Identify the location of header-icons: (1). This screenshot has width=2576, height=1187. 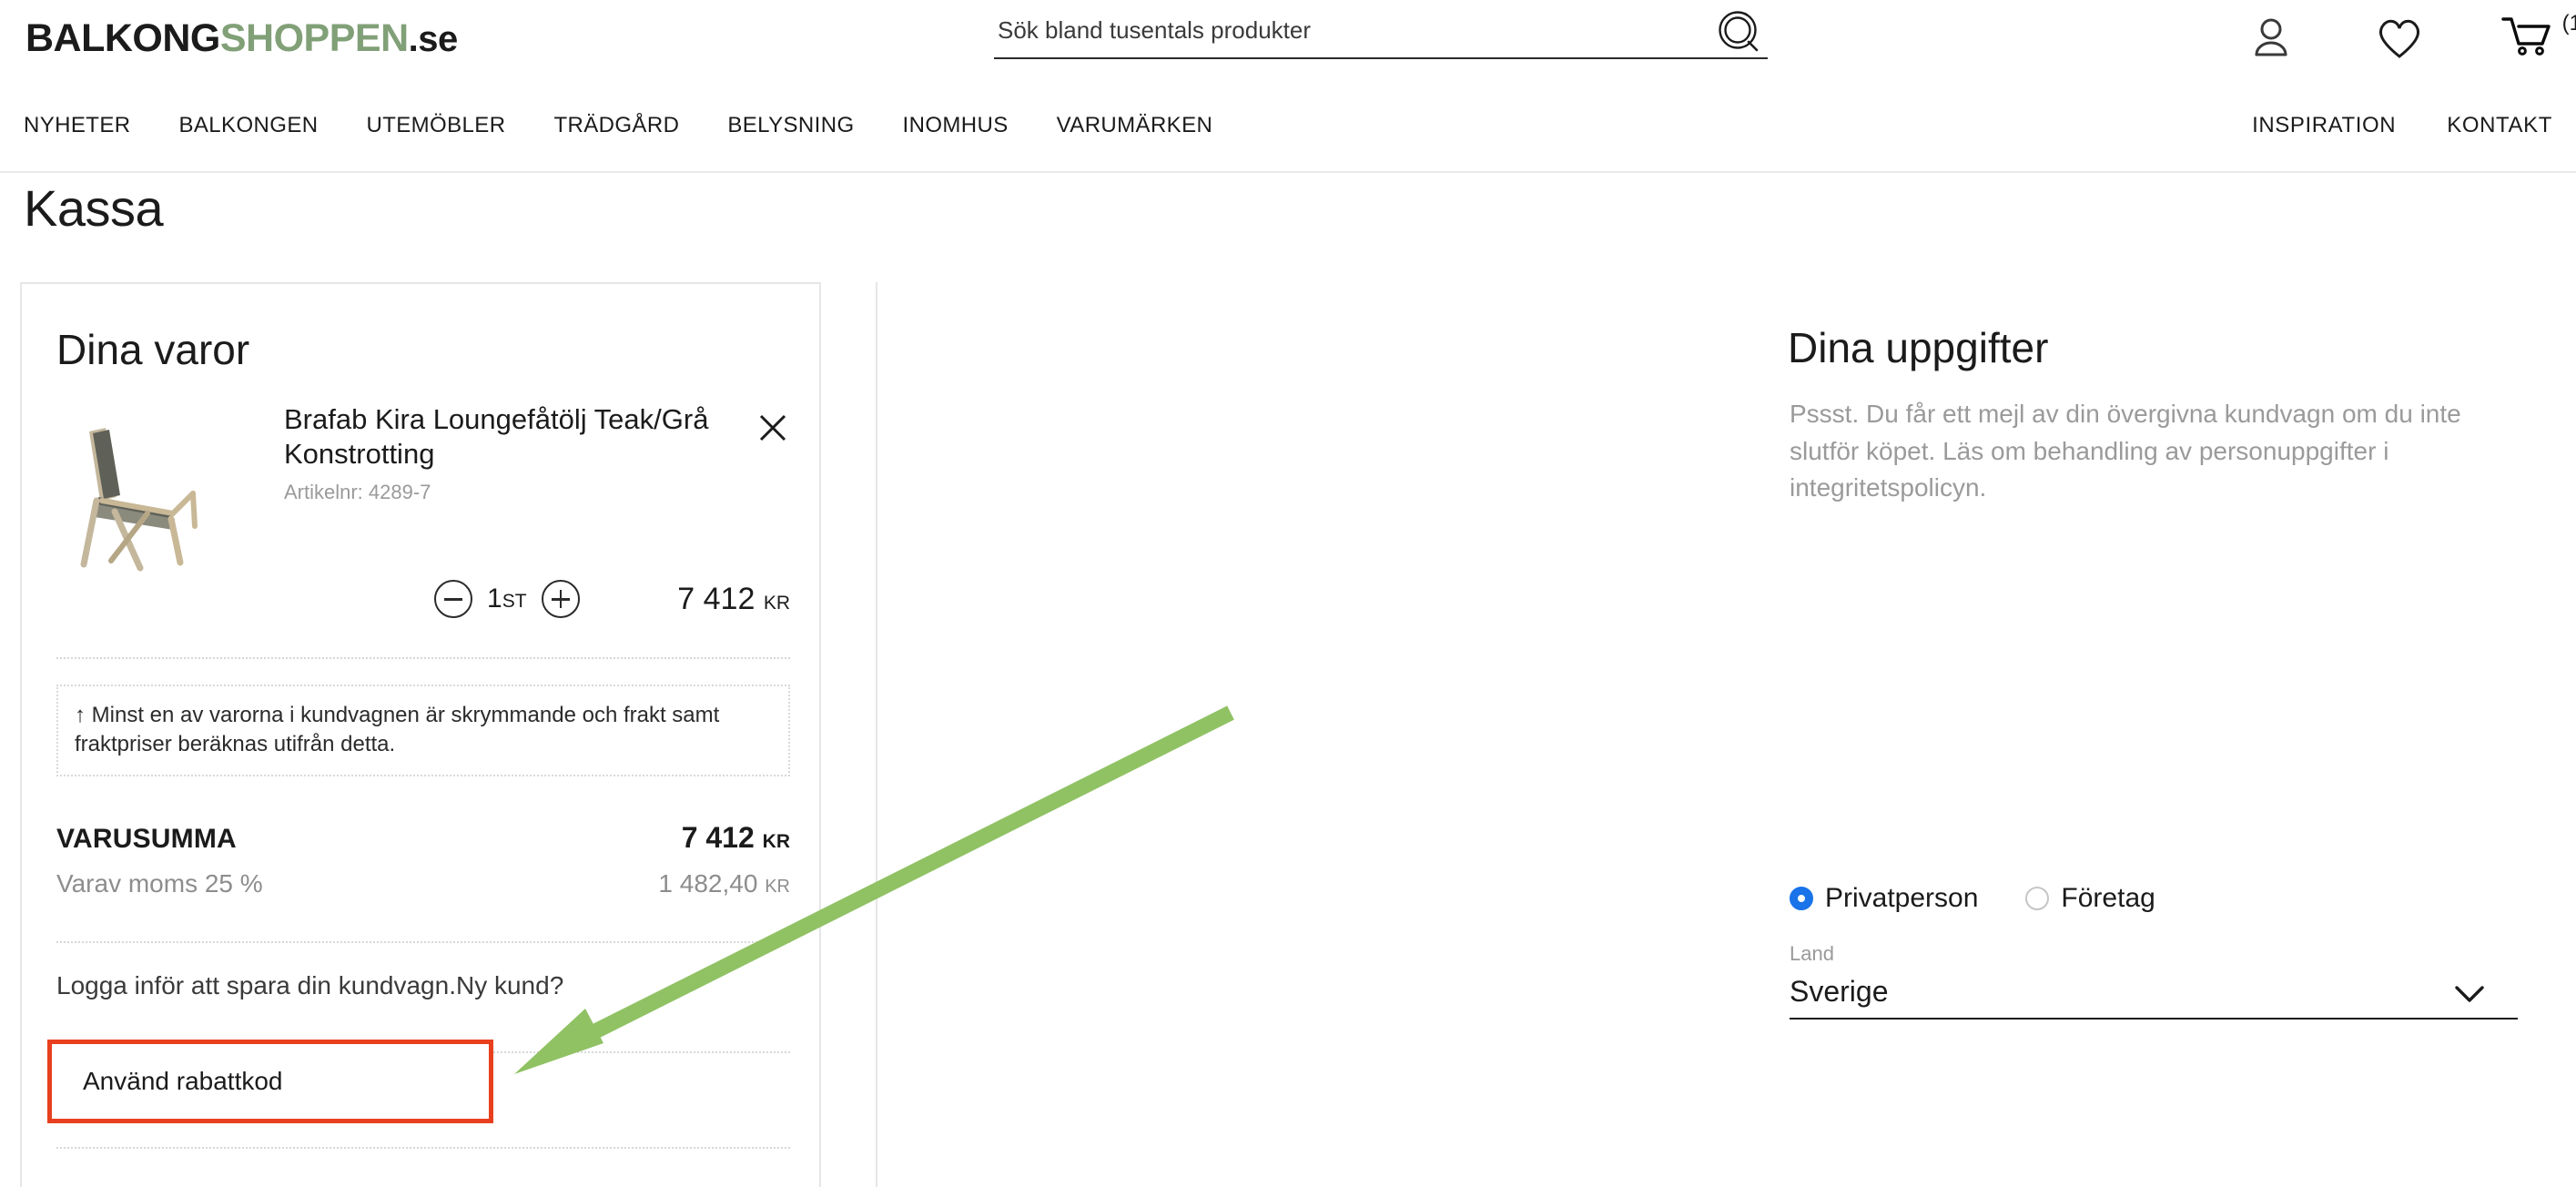
(2410, 39).